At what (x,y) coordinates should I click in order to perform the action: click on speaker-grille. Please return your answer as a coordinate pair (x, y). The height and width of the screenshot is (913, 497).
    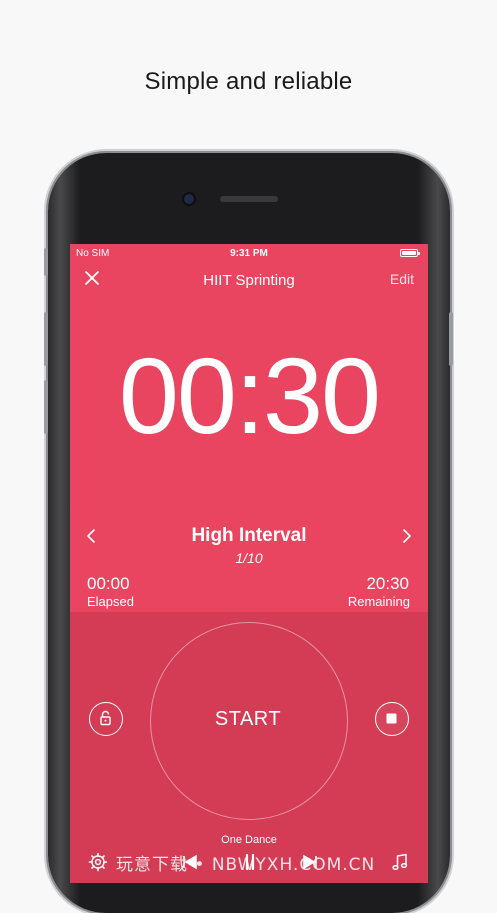
    Looking at the image, I should click on (249, 199).